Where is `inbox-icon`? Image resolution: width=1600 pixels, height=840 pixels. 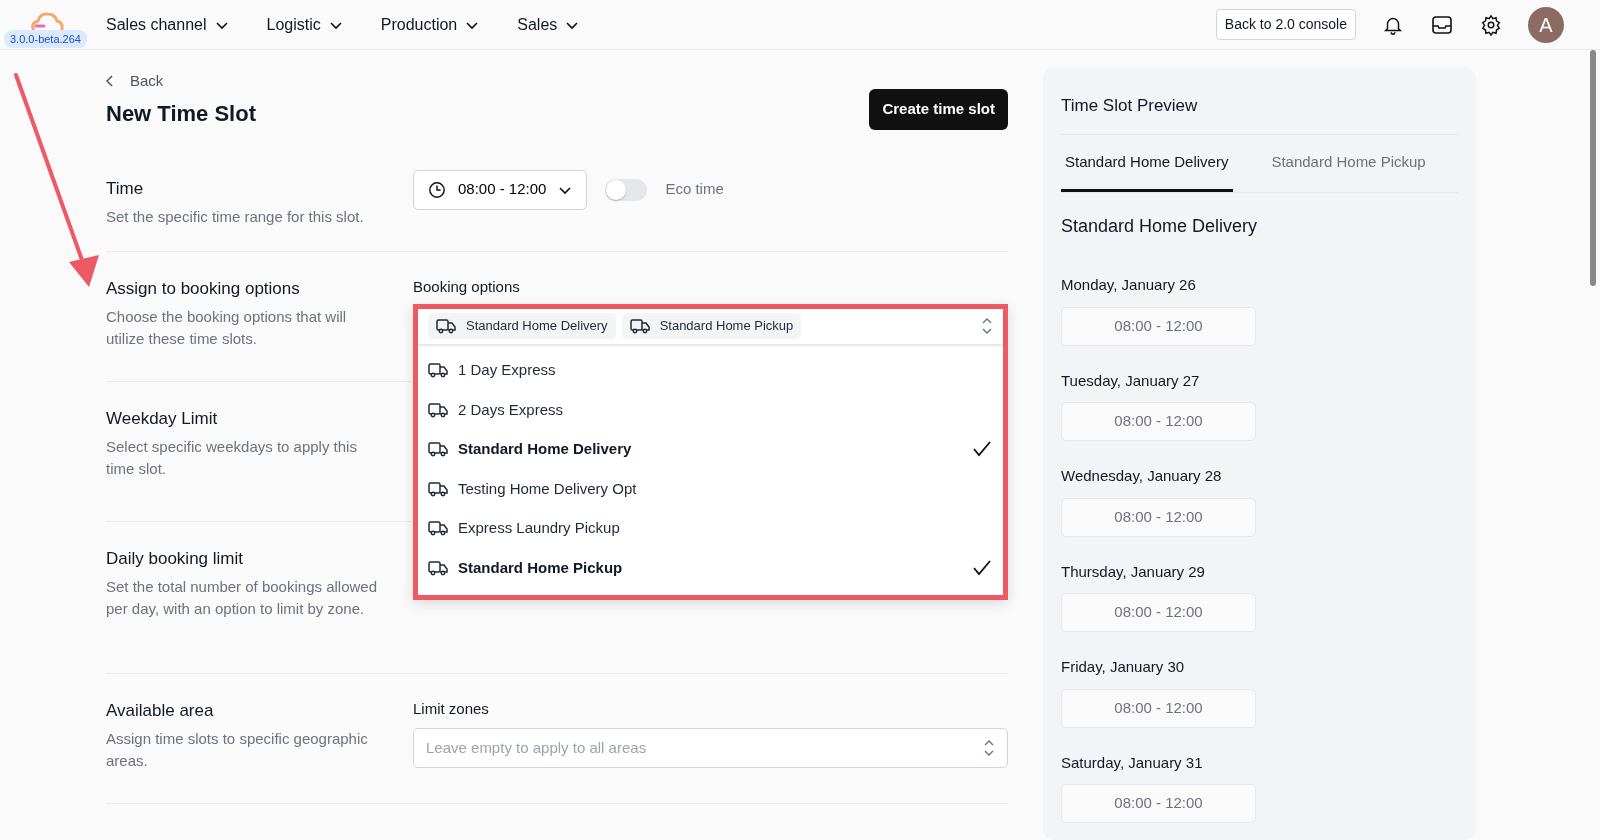 inbox-icon is located at coordinates (1442, 24).